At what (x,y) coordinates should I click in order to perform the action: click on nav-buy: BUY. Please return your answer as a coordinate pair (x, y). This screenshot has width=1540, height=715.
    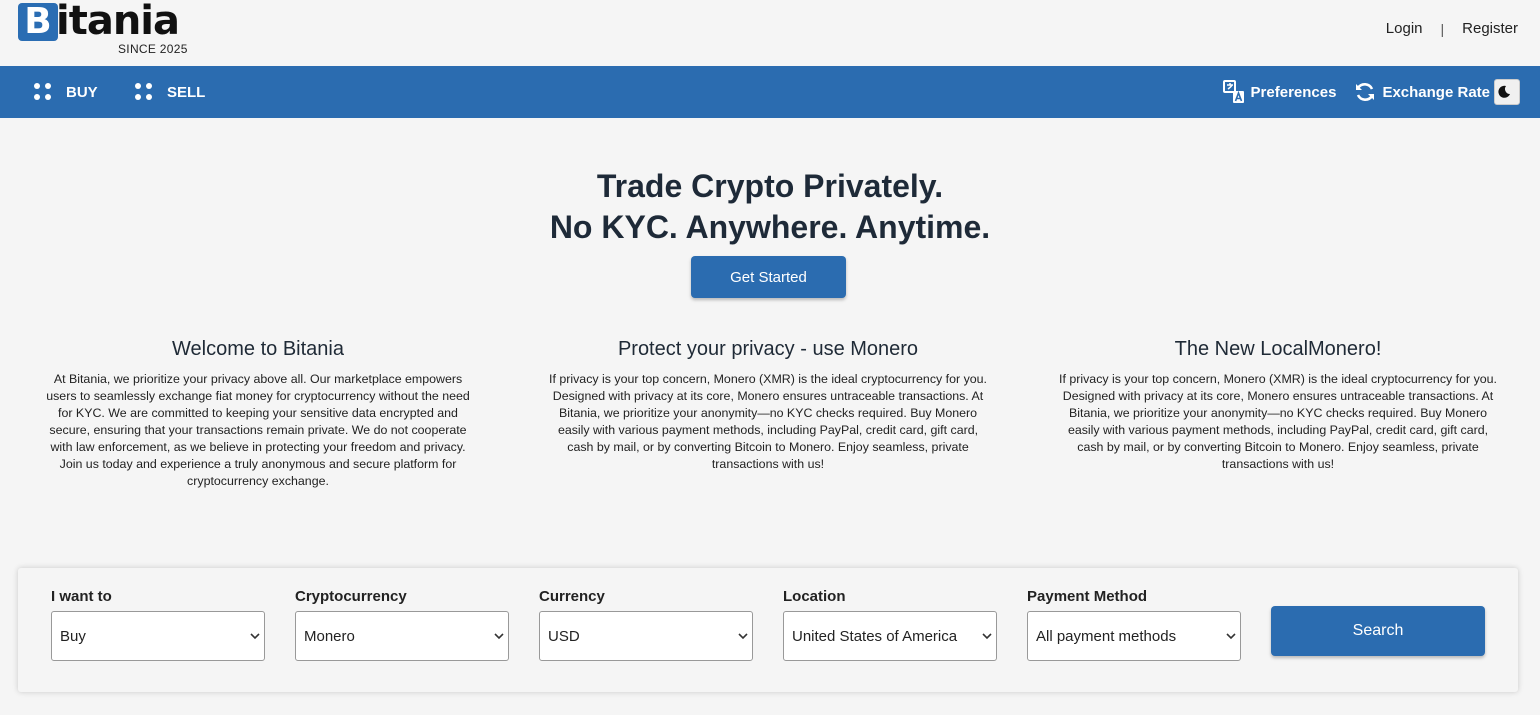
    Looking at the image, I should click on (66, 92).